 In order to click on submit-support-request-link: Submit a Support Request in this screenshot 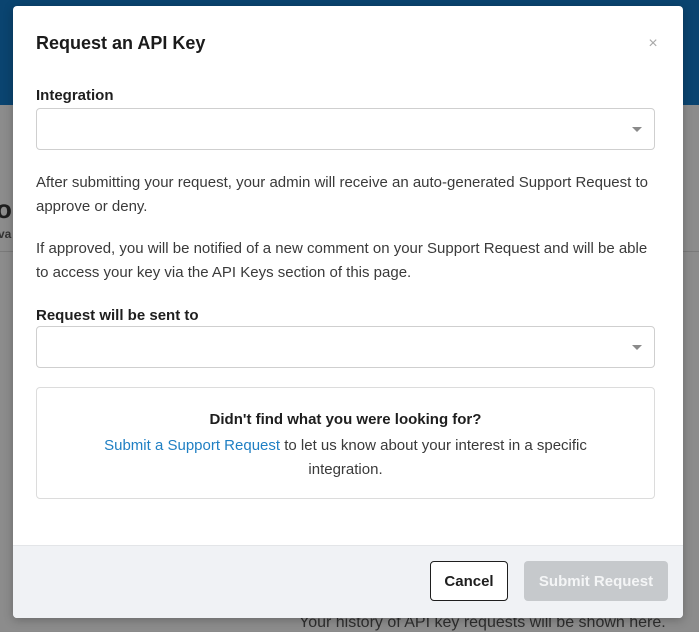, I will do `click(192, 445)`.